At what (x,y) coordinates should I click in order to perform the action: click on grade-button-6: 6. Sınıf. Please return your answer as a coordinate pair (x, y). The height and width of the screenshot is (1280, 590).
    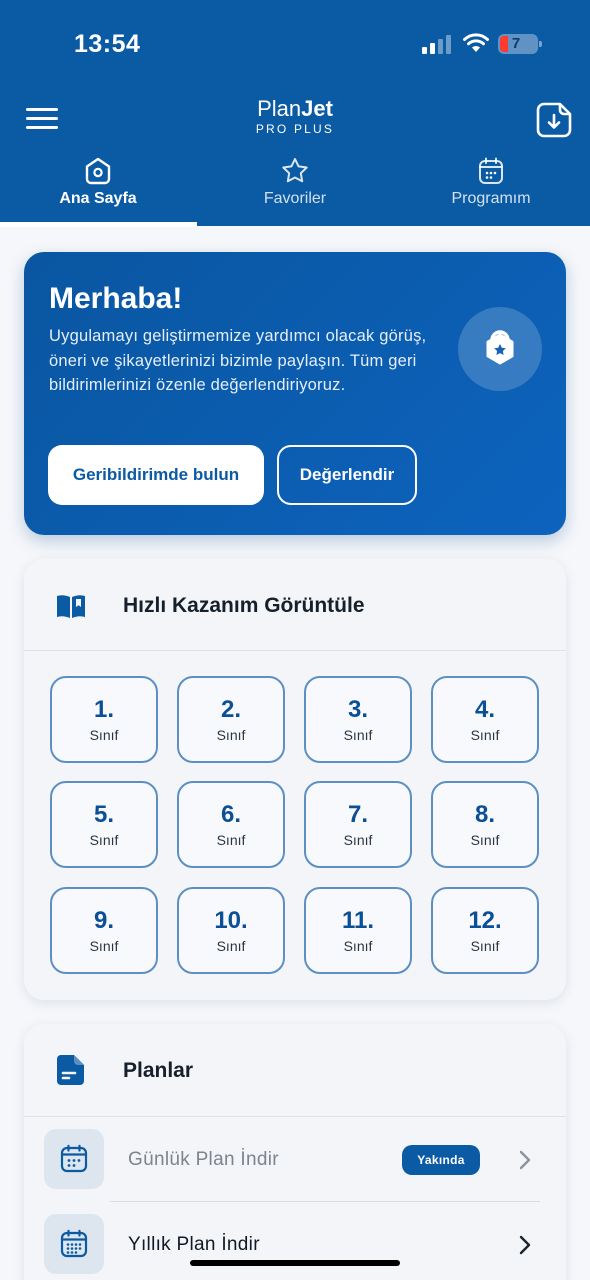
    Looking at the image, I should click on (231, 824).